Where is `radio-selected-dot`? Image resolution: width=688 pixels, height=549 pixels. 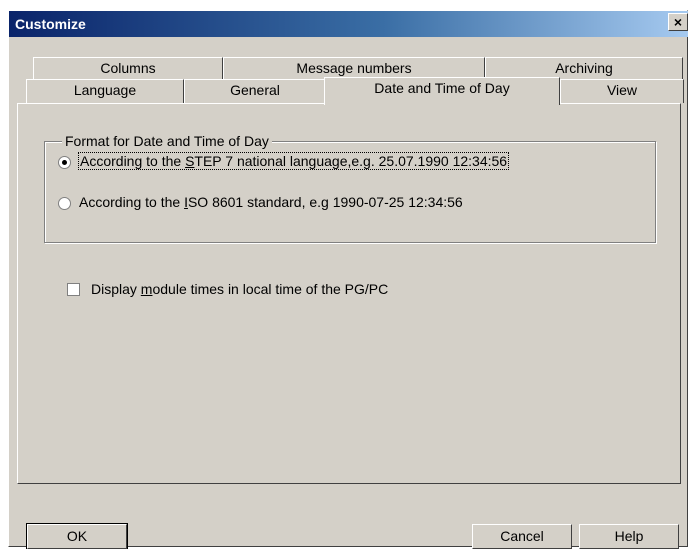 radio-selected-dot is located at coordinates (64, 162).